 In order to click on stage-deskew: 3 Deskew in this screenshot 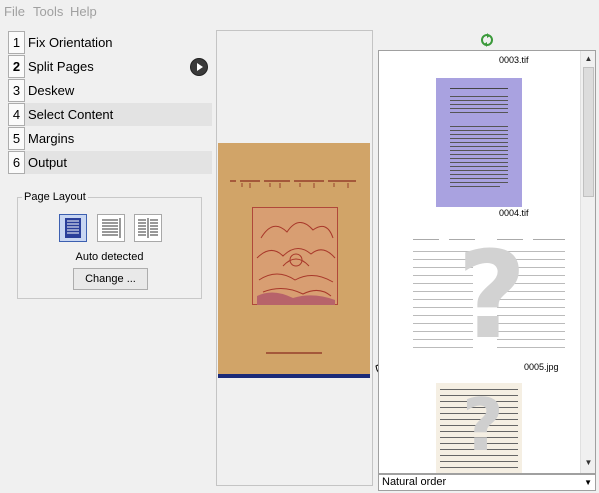, I will do `click(110, 91)`.